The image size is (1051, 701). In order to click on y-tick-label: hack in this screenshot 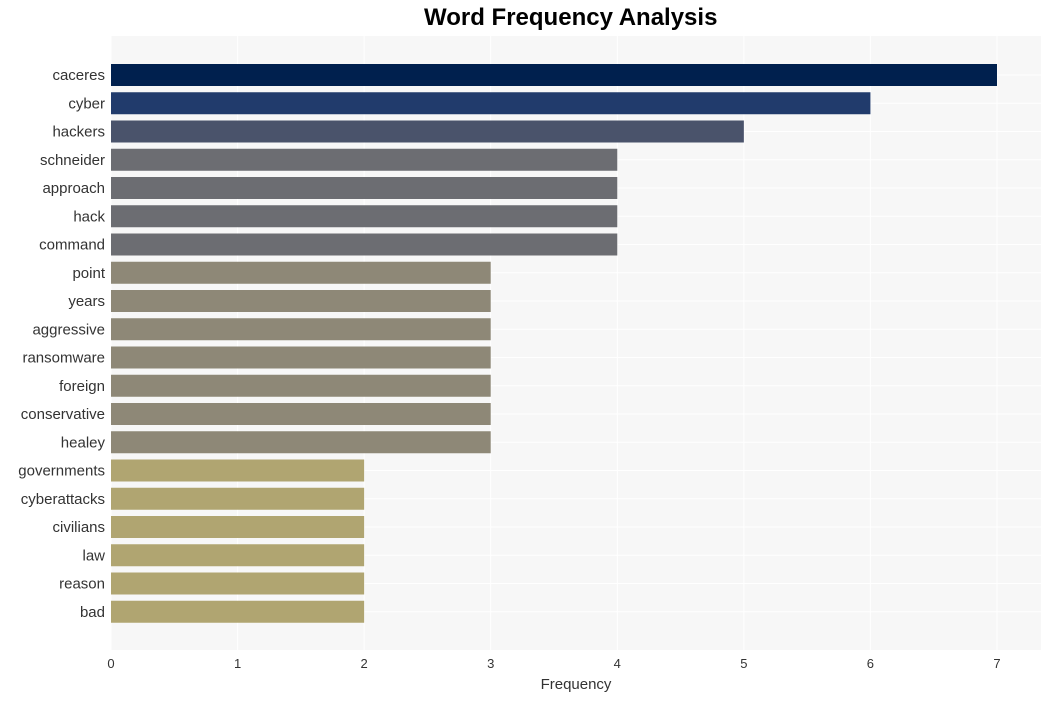, I will do `click(89, 216)`.